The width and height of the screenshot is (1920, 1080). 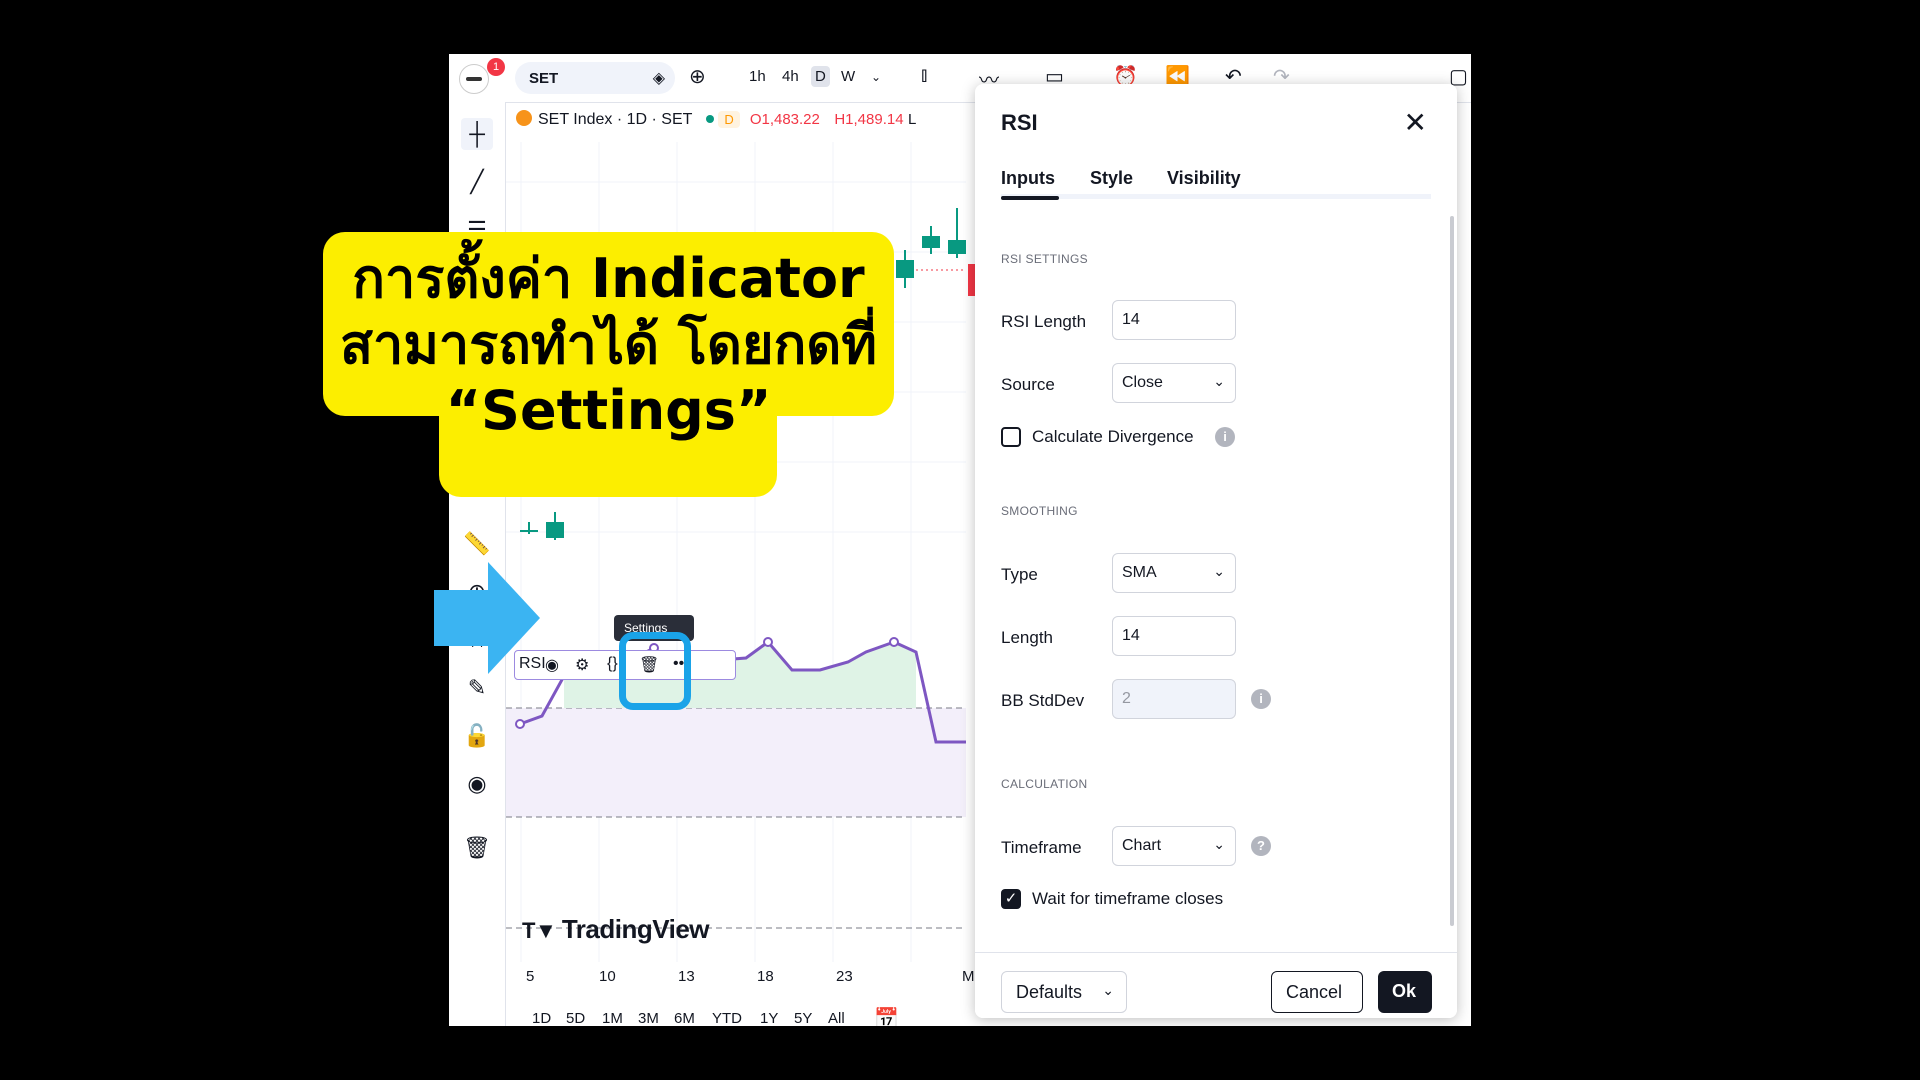 What do you see at coordinates (710, 119) in the screenshot?
I see `market-status-icon` at bounding box center [710, 119].